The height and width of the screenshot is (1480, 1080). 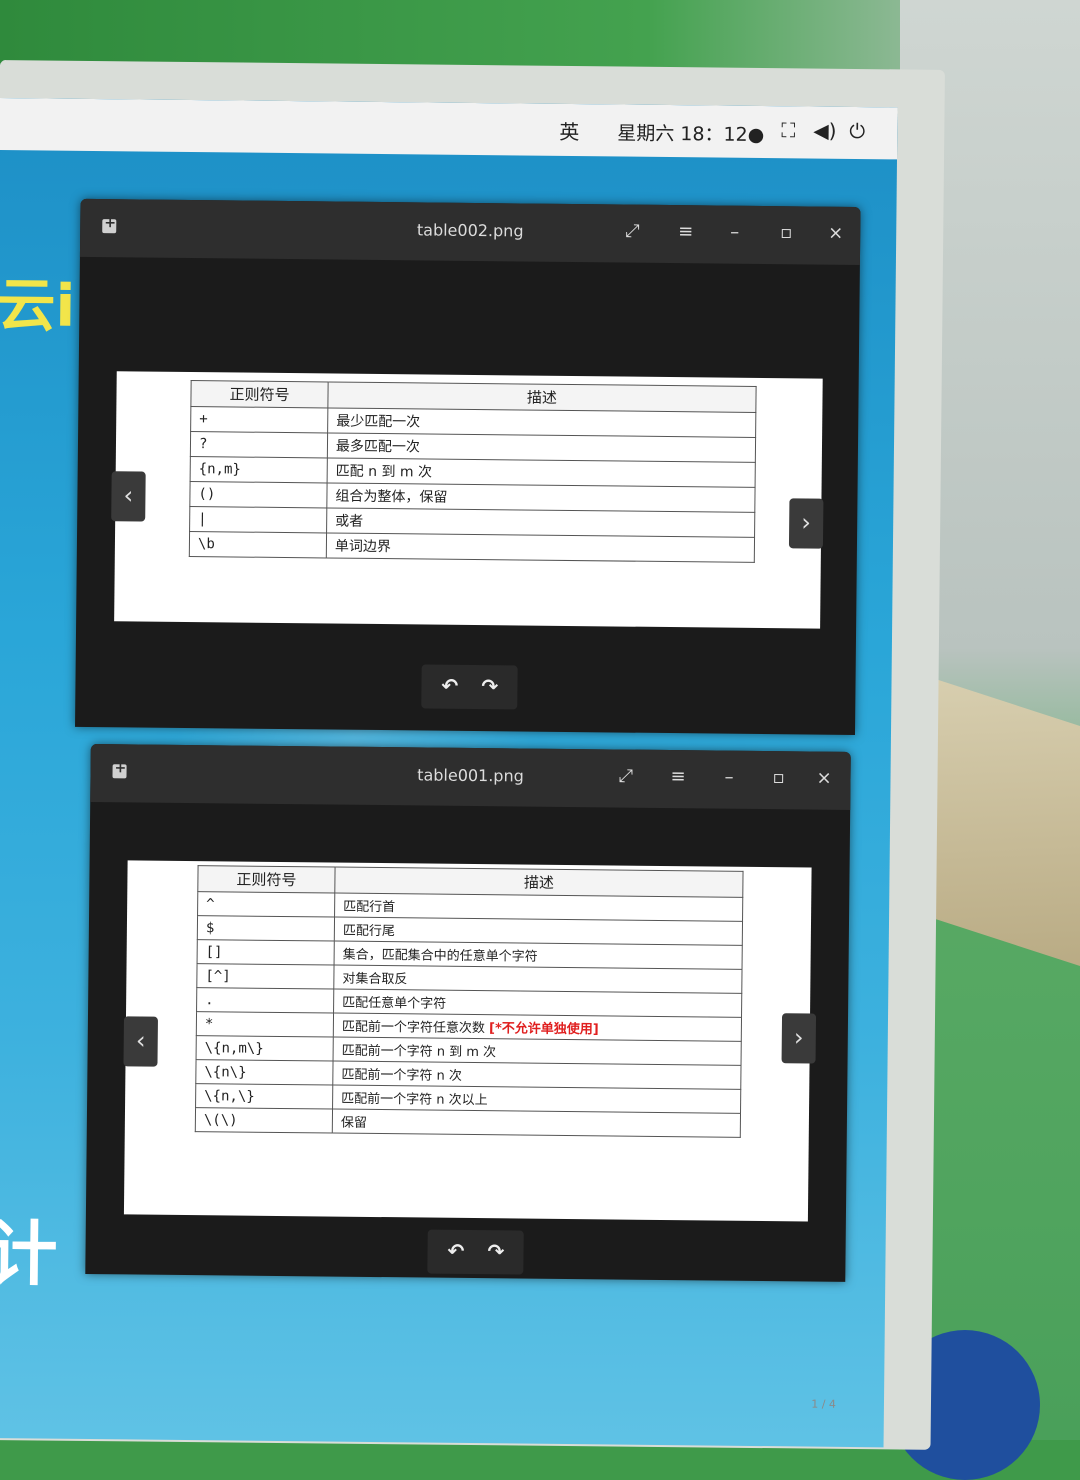 I want to click on viewer-titlebar: table002.png ⤢ ≡ – ▫ ×, so click(x=470, y=232).